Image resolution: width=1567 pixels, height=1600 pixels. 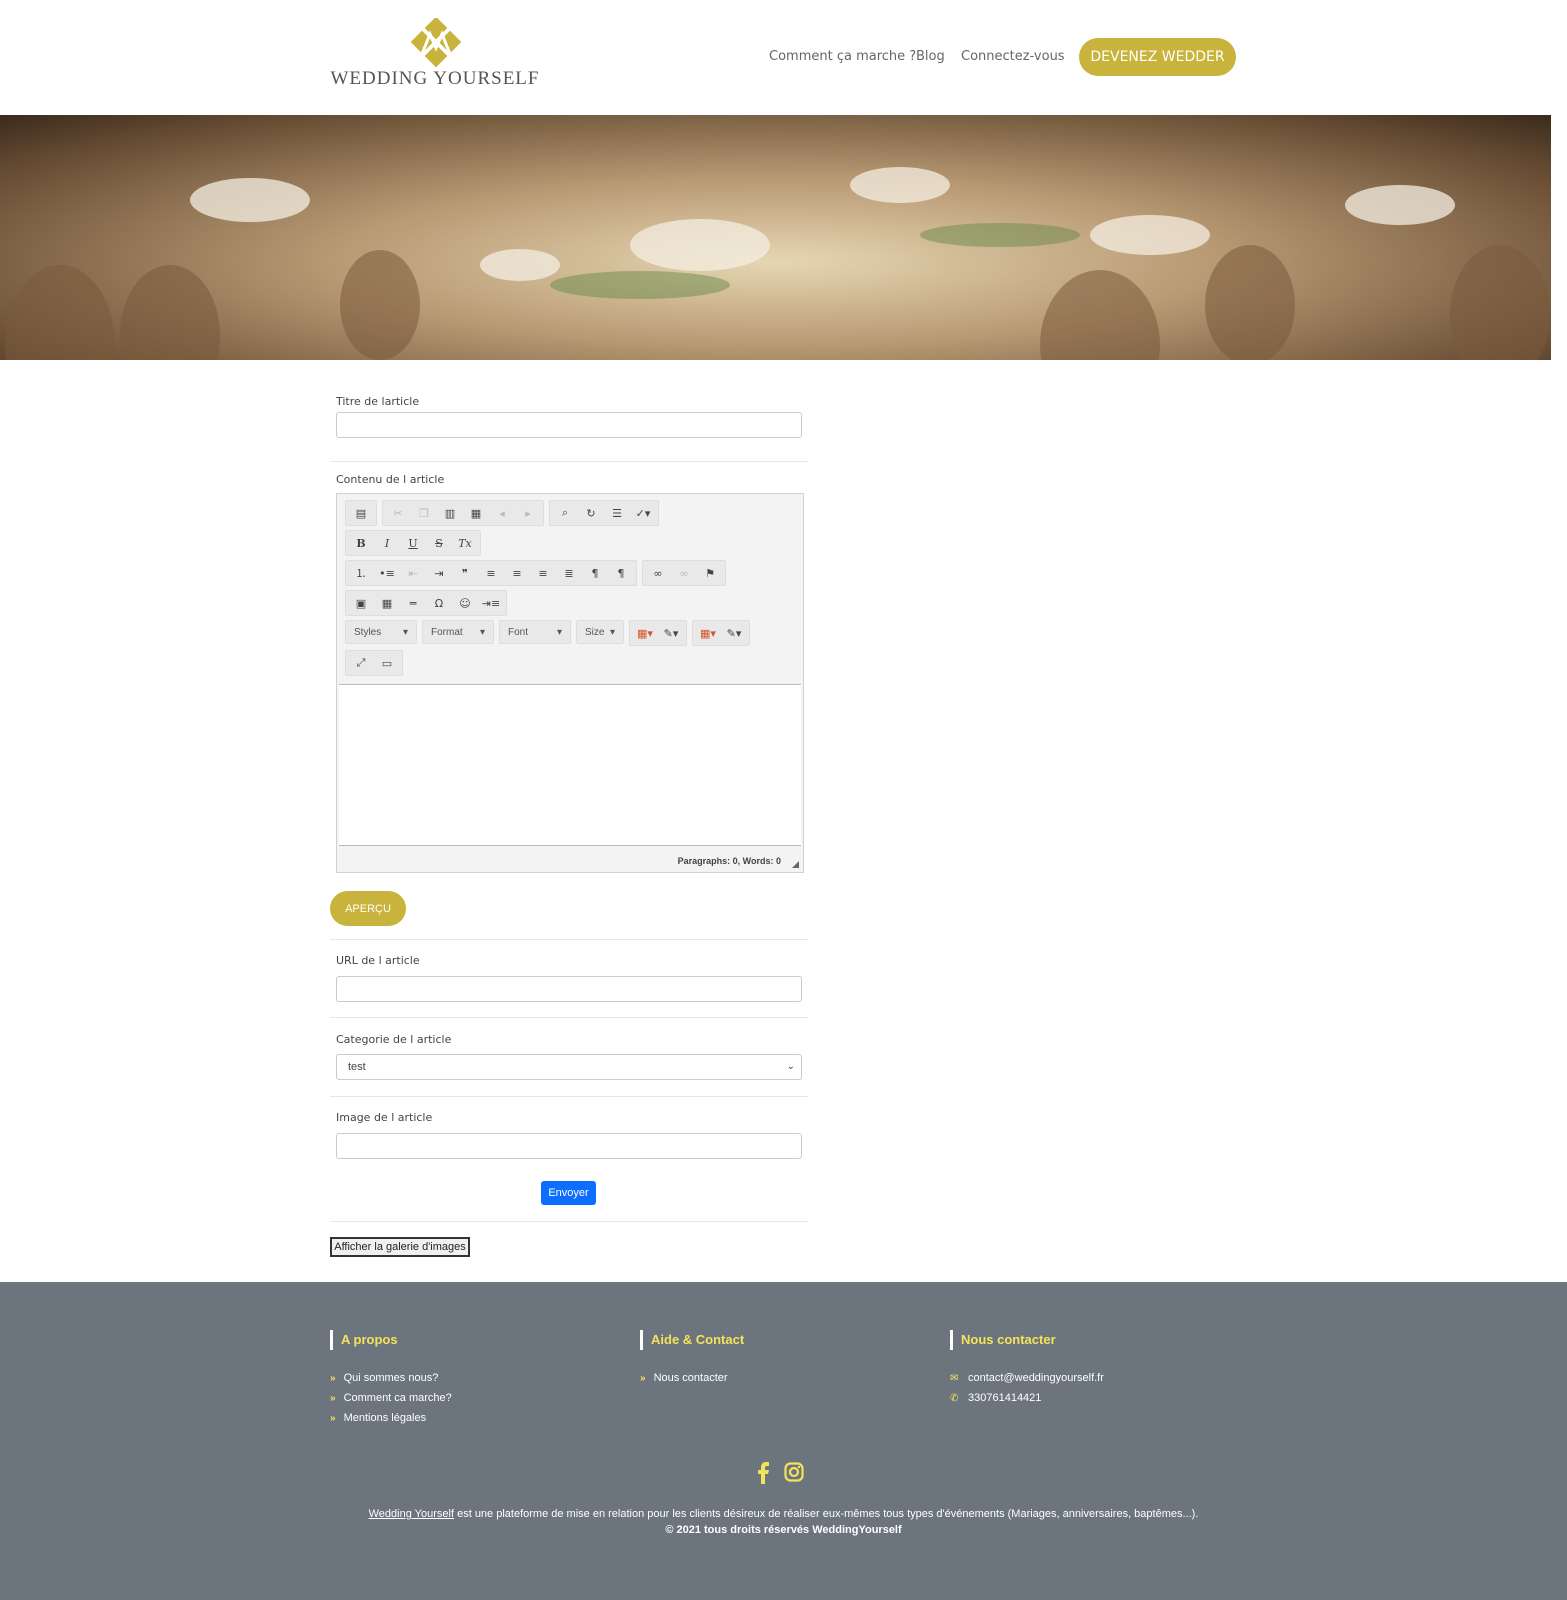 I want to click on align-center-icon: ≡, so click(x=517, y=573).